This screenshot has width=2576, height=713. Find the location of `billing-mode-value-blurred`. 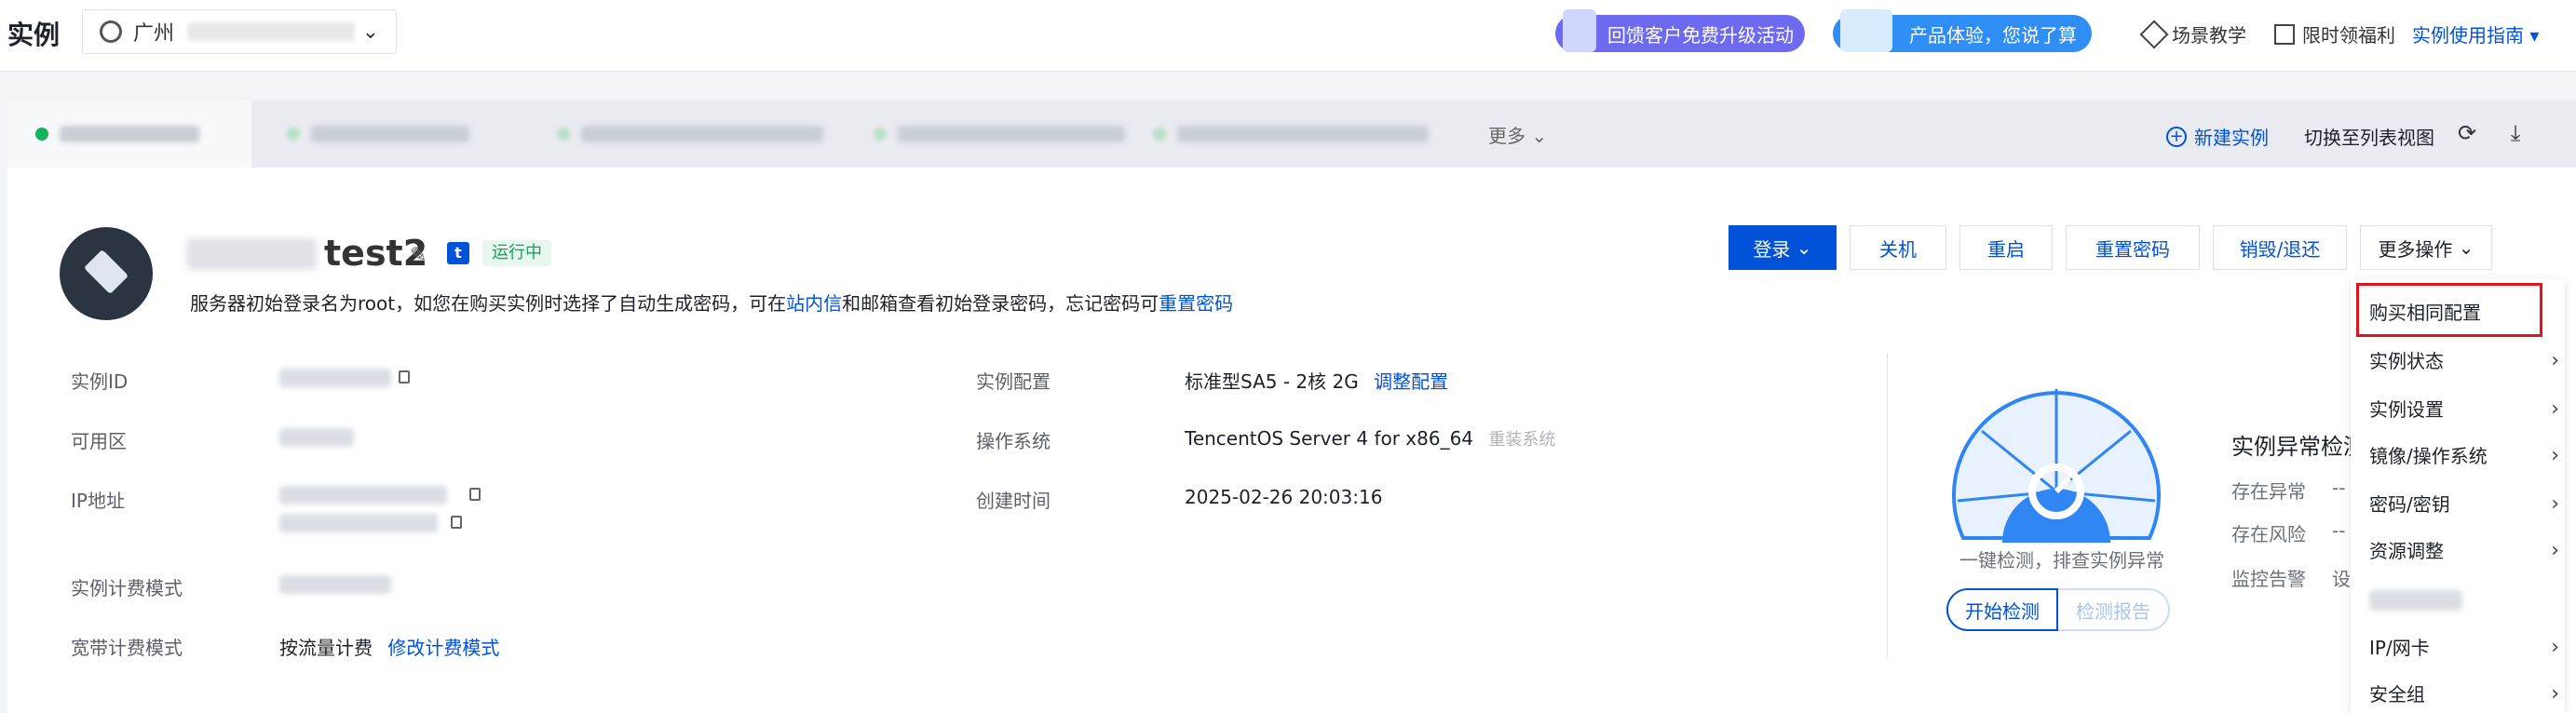

billing-mode-value-blurred is located at coordinates (335, 584).